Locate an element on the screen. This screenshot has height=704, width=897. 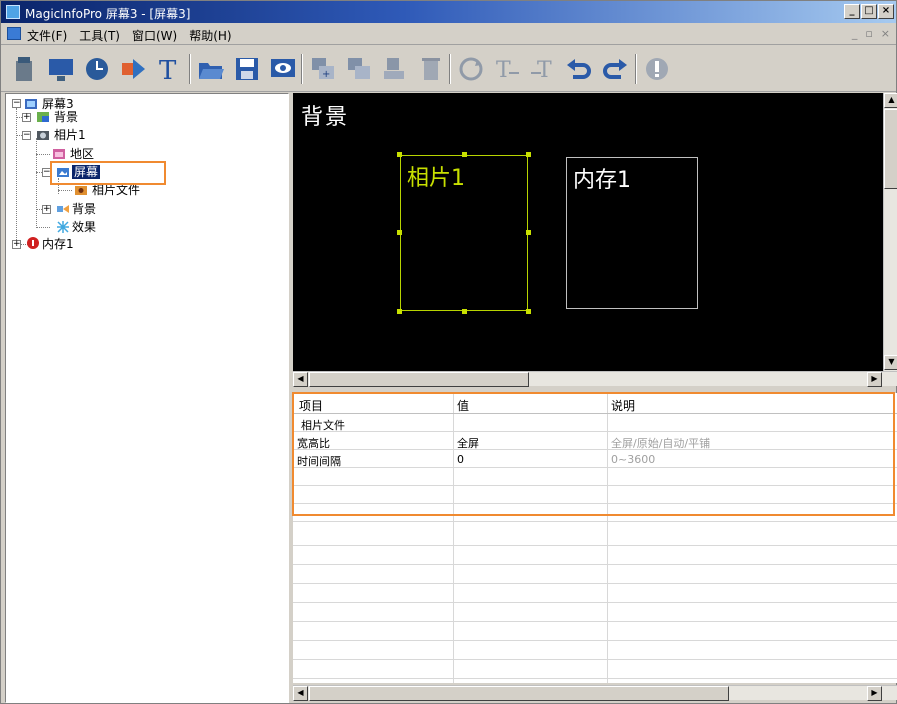
canvas-horizontal-scrollbar: ◀ ▶ is located at coordinates (595, 379).